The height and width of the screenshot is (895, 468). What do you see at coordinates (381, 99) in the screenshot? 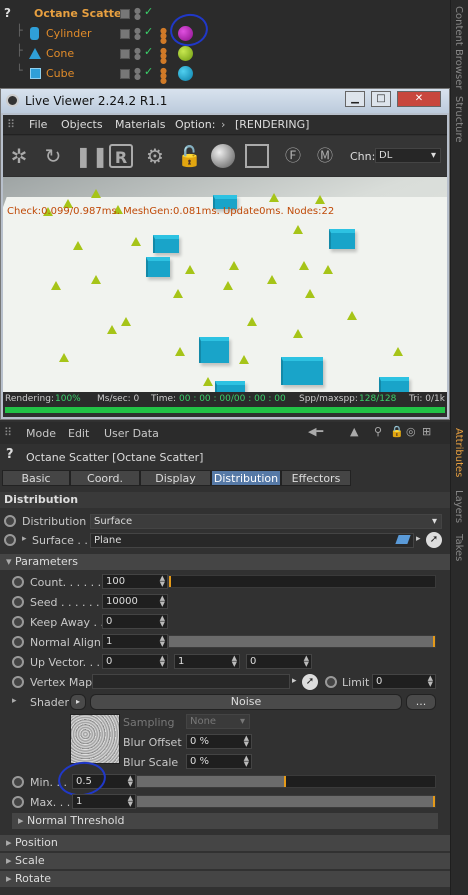
I see `maximize-button: □` at bounding box center [381, 99].